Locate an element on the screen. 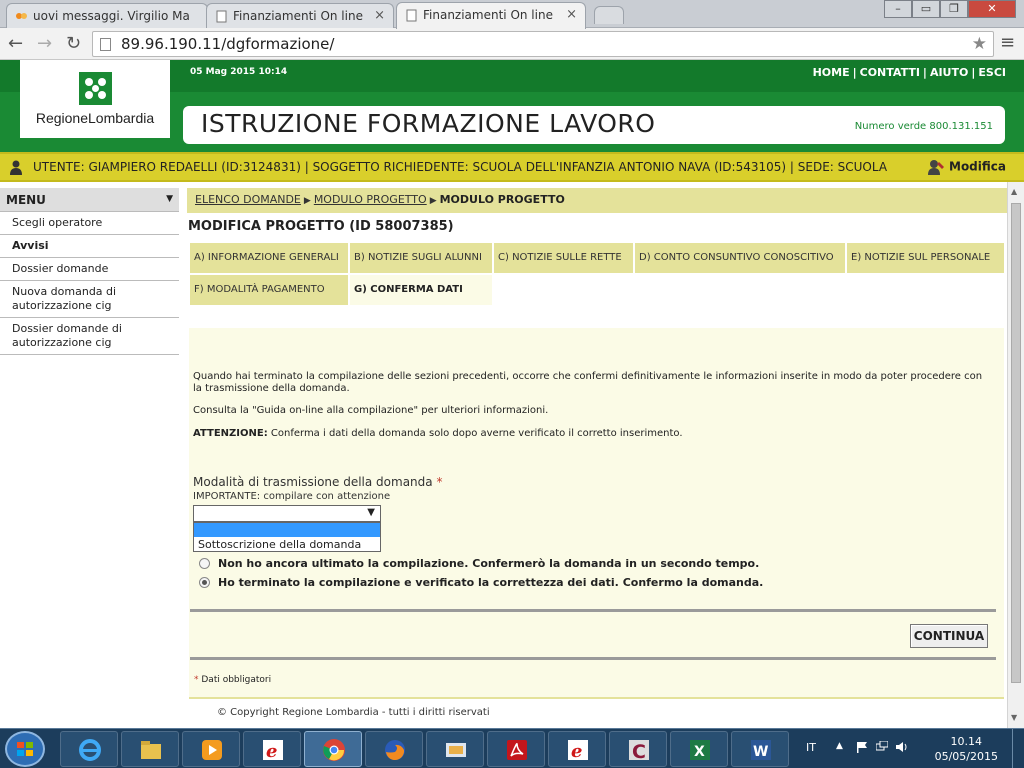 This screenshot has width=1024, height=768. browser-tab-finanziamenti-2: Finanziamenti On line × is located at coordinates (491, 15).